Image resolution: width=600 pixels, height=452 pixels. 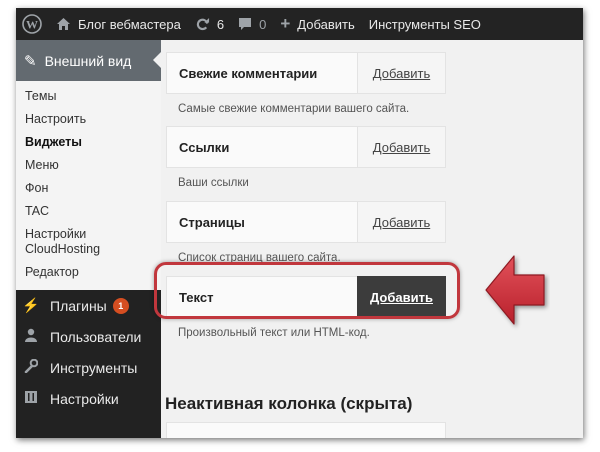 I want to click on widget-recent-comments: Свежие комментарии Добавить, so click(x=306, y=73).